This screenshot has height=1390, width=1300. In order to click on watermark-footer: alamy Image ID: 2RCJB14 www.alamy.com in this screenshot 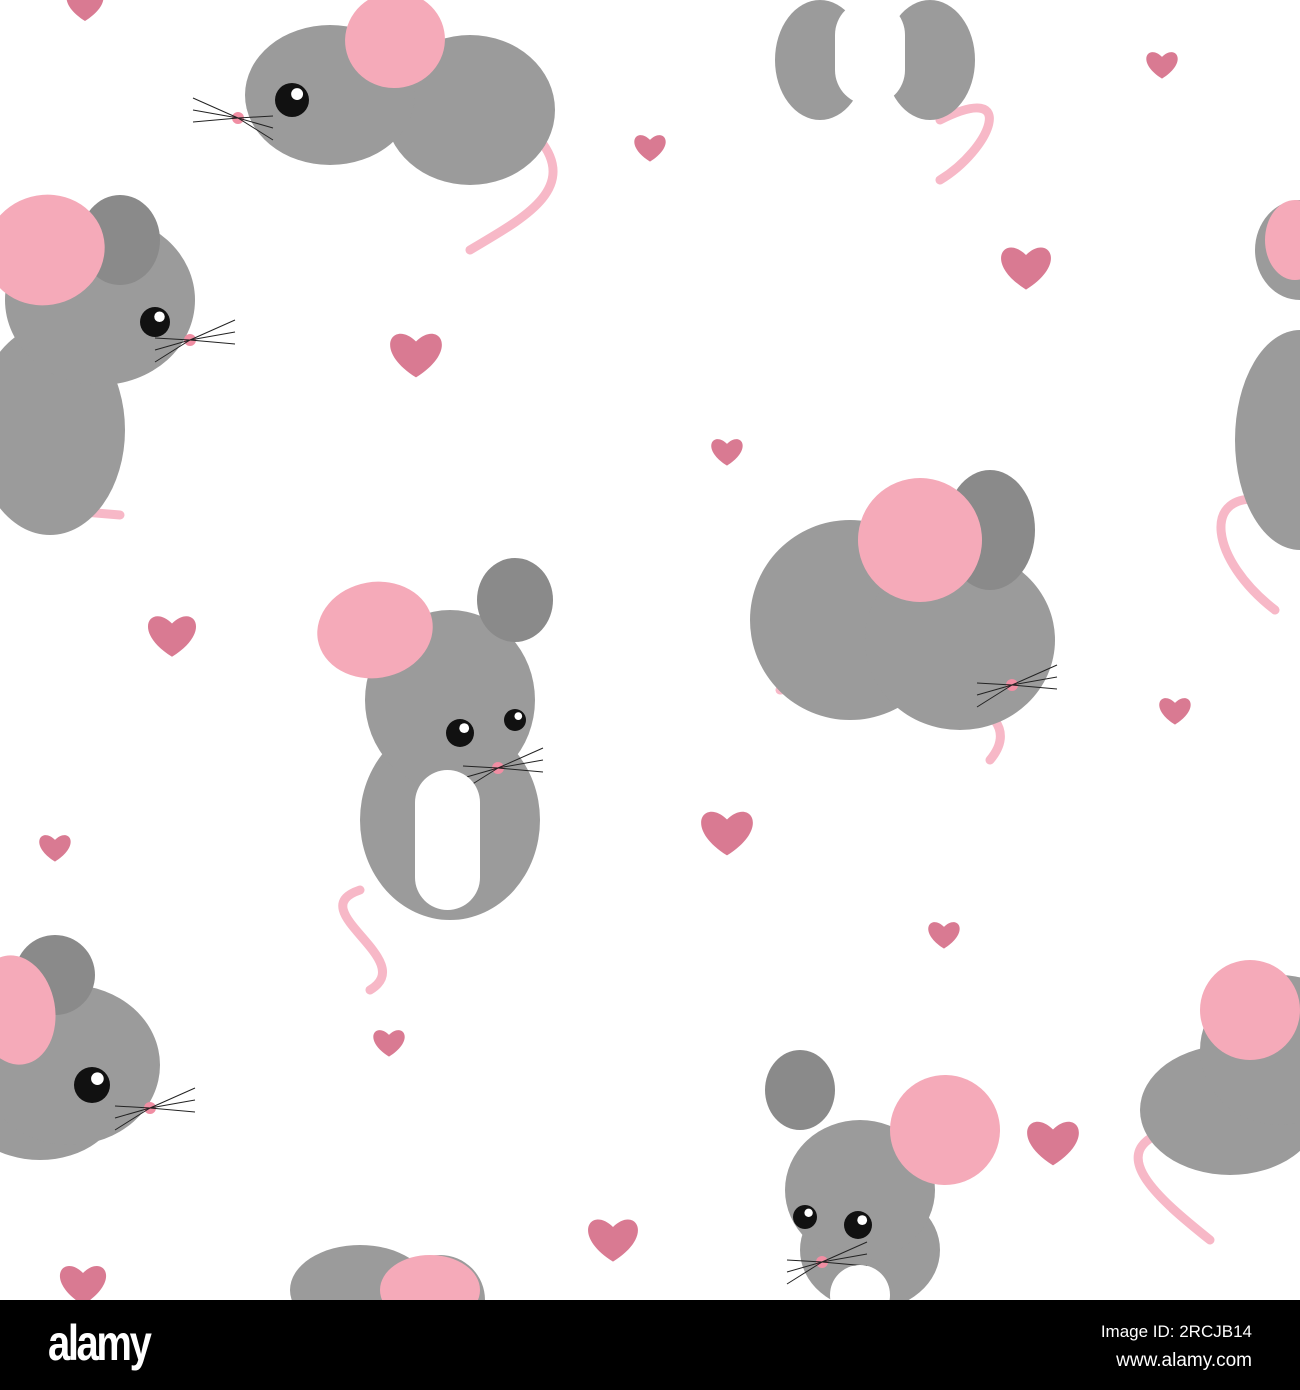, I will do `click(650, 1345)`.